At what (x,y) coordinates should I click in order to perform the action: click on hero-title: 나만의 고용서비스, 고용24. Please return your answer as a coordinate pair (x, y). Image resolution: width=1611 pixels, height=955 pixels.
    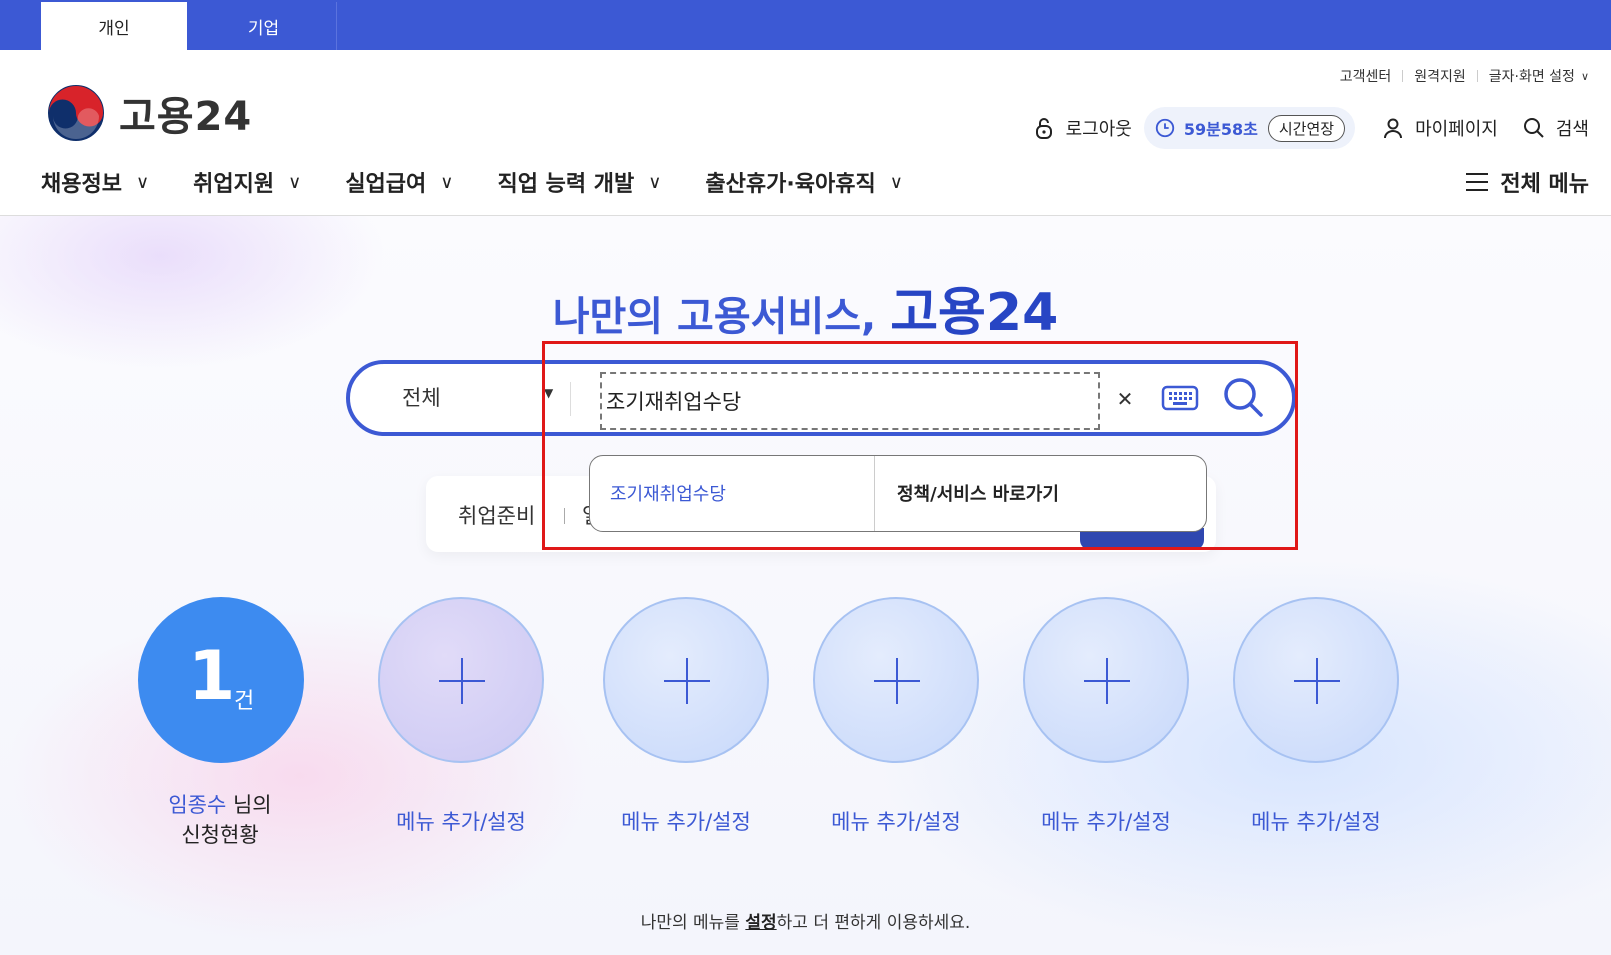
    Looking at the image, I should click on (805, 307).